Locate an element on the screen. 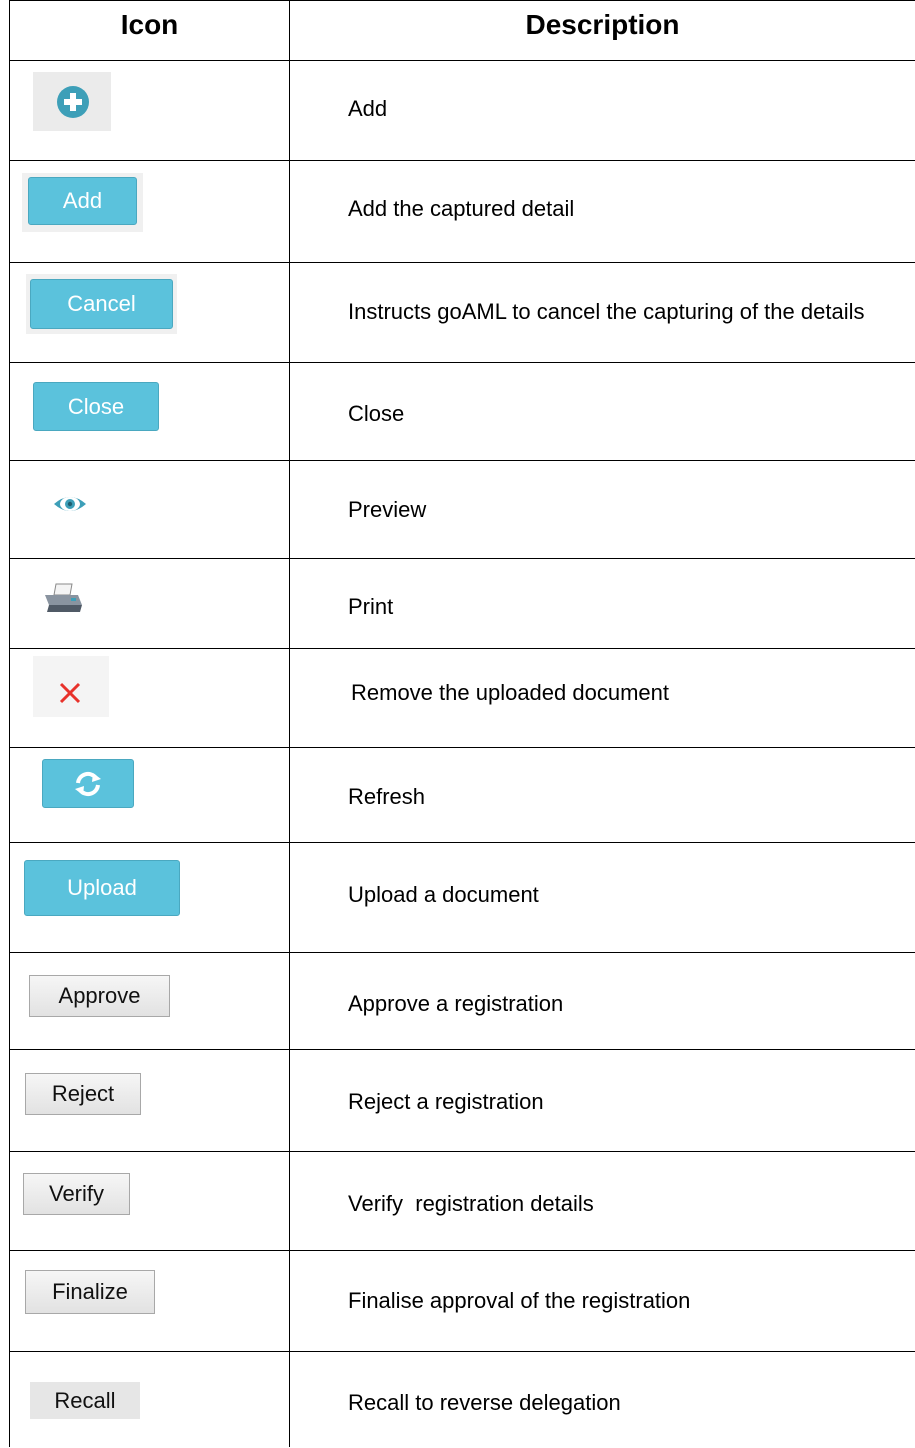  row-description: Preview is located at coordinates (387, 509).